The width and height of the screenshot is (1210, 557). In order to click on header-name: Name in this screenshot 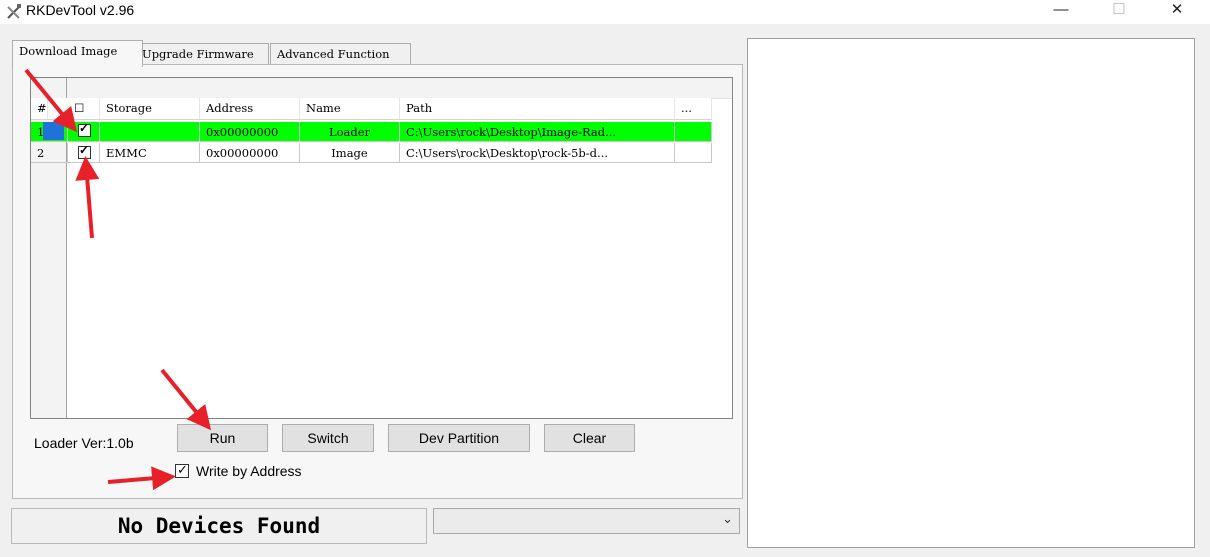, I will do `click(350, 108)`.